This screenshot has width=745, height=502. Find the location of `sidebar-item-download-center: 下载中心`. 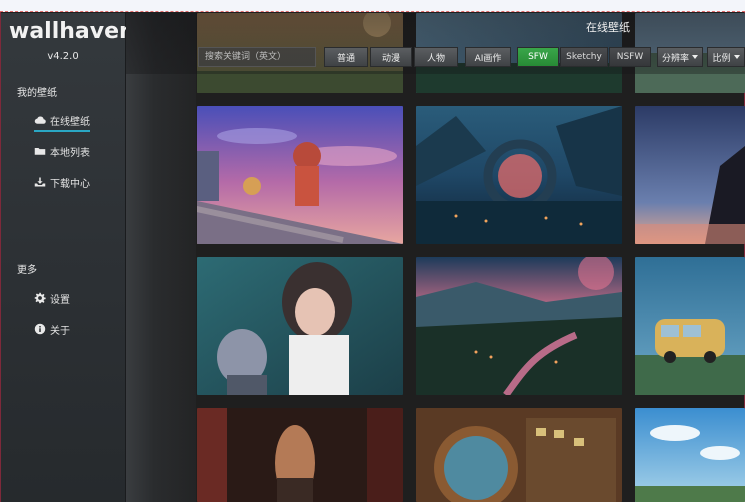

sidebar-item-download-center: 下载中心 is located at coordinates (62, 182).